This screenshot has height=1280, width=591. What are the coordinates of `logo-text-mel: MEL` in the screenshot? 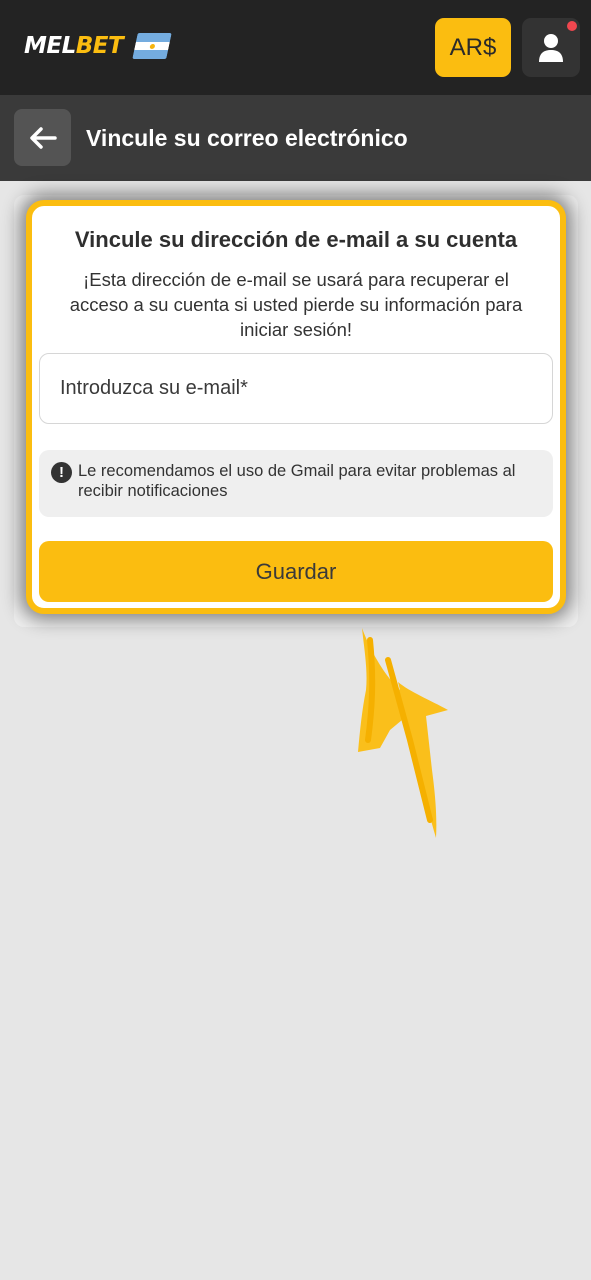 It's located at (50, 46).